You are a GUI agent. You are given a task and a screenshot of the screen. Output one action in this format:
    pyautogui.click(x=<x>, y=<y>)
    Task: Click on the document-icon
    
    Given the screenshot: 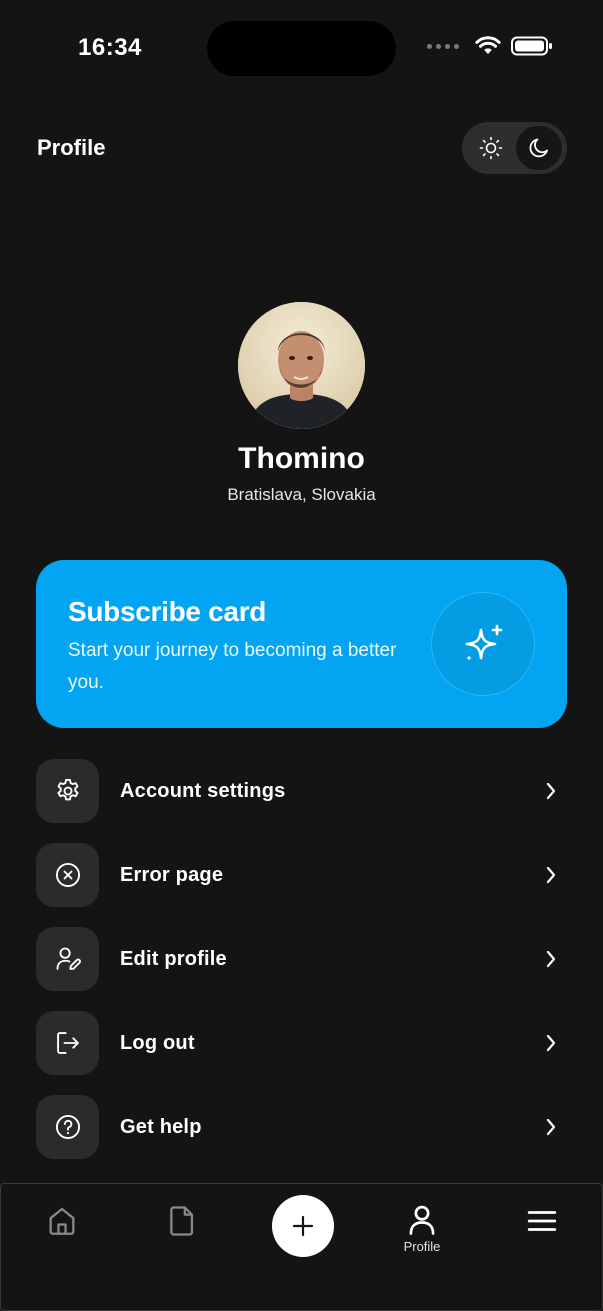 What is the action you would take?
    pyautogui.click(x=182, y=1221)
    